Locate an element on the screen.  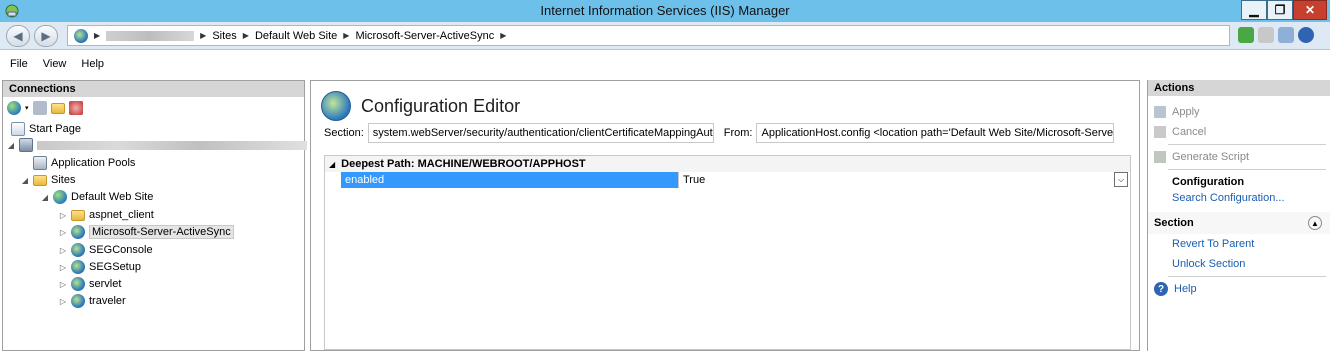
forward-button: ▶ is located at coordinates (46, 36).